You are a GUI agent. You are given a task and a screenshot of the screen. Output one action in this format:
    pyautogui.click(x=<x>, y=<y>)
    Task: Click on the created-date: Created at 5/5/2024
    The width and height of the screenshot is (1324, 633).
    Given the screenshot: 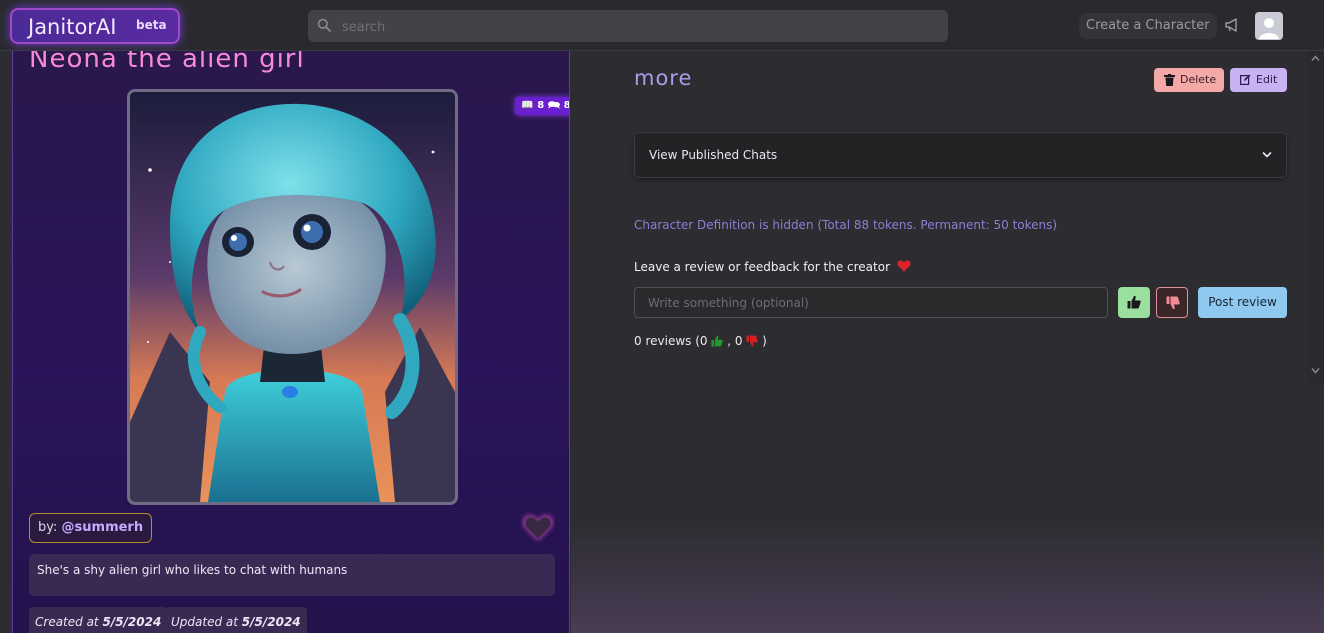 What is the action you would take?
    pyautogui.click(x=98, y=620)
    